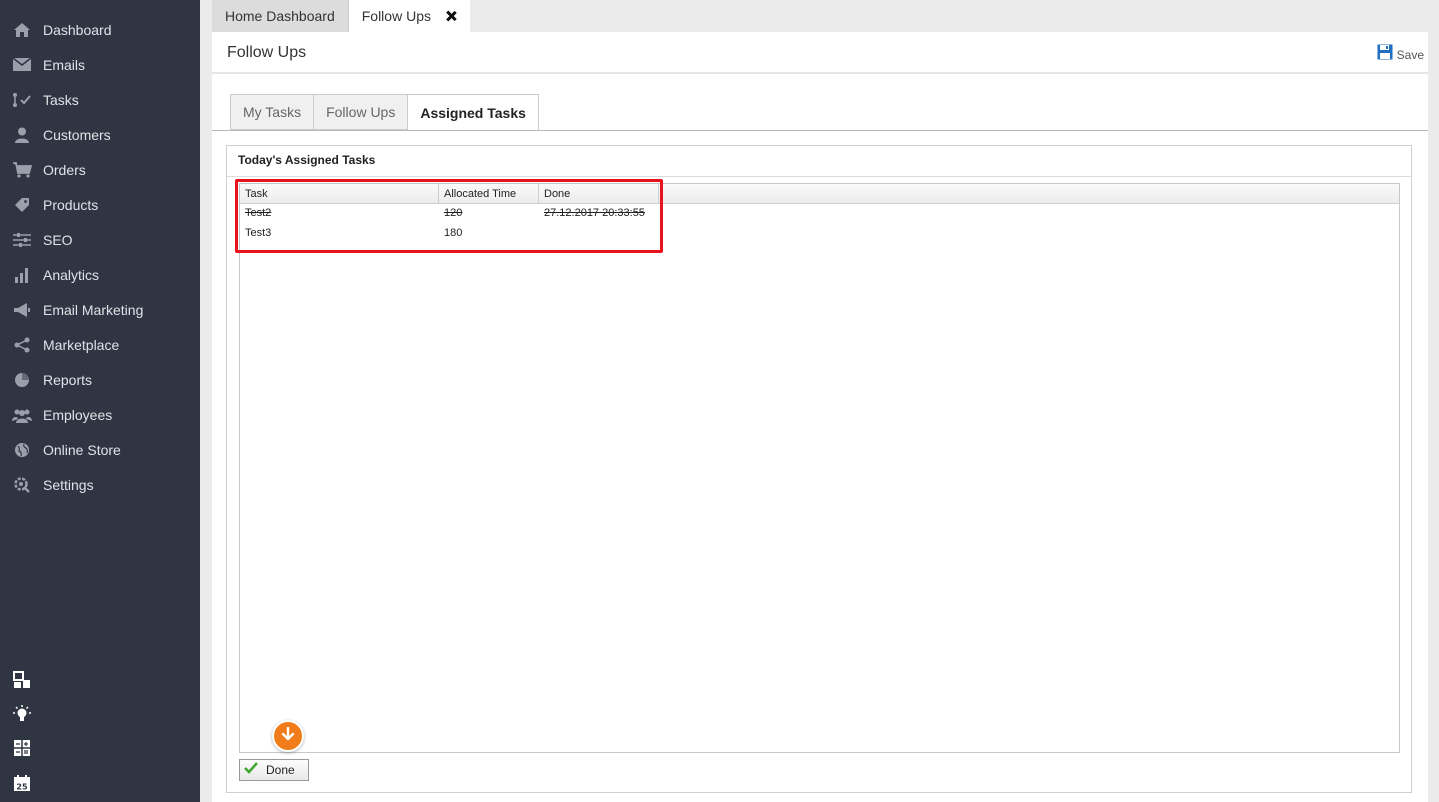 The height and width of the screenshot is (802, 1439). What do you see at coordinates (22, 450) in the screenshot?
I see `globe-icon` at bounding box center [22, 450].